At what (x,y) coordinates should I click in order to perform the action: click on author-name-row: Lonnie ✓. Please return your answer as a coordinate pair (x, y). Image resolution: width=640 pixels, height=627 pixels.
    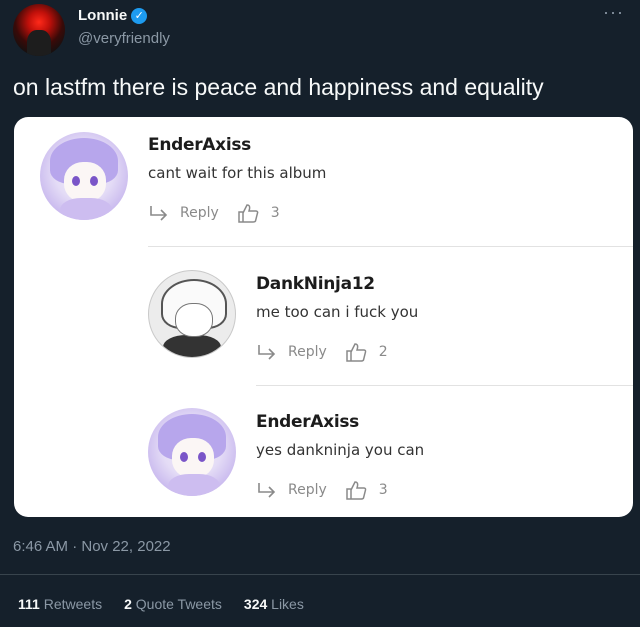
    Looking at the image, I should click on (113, 15).